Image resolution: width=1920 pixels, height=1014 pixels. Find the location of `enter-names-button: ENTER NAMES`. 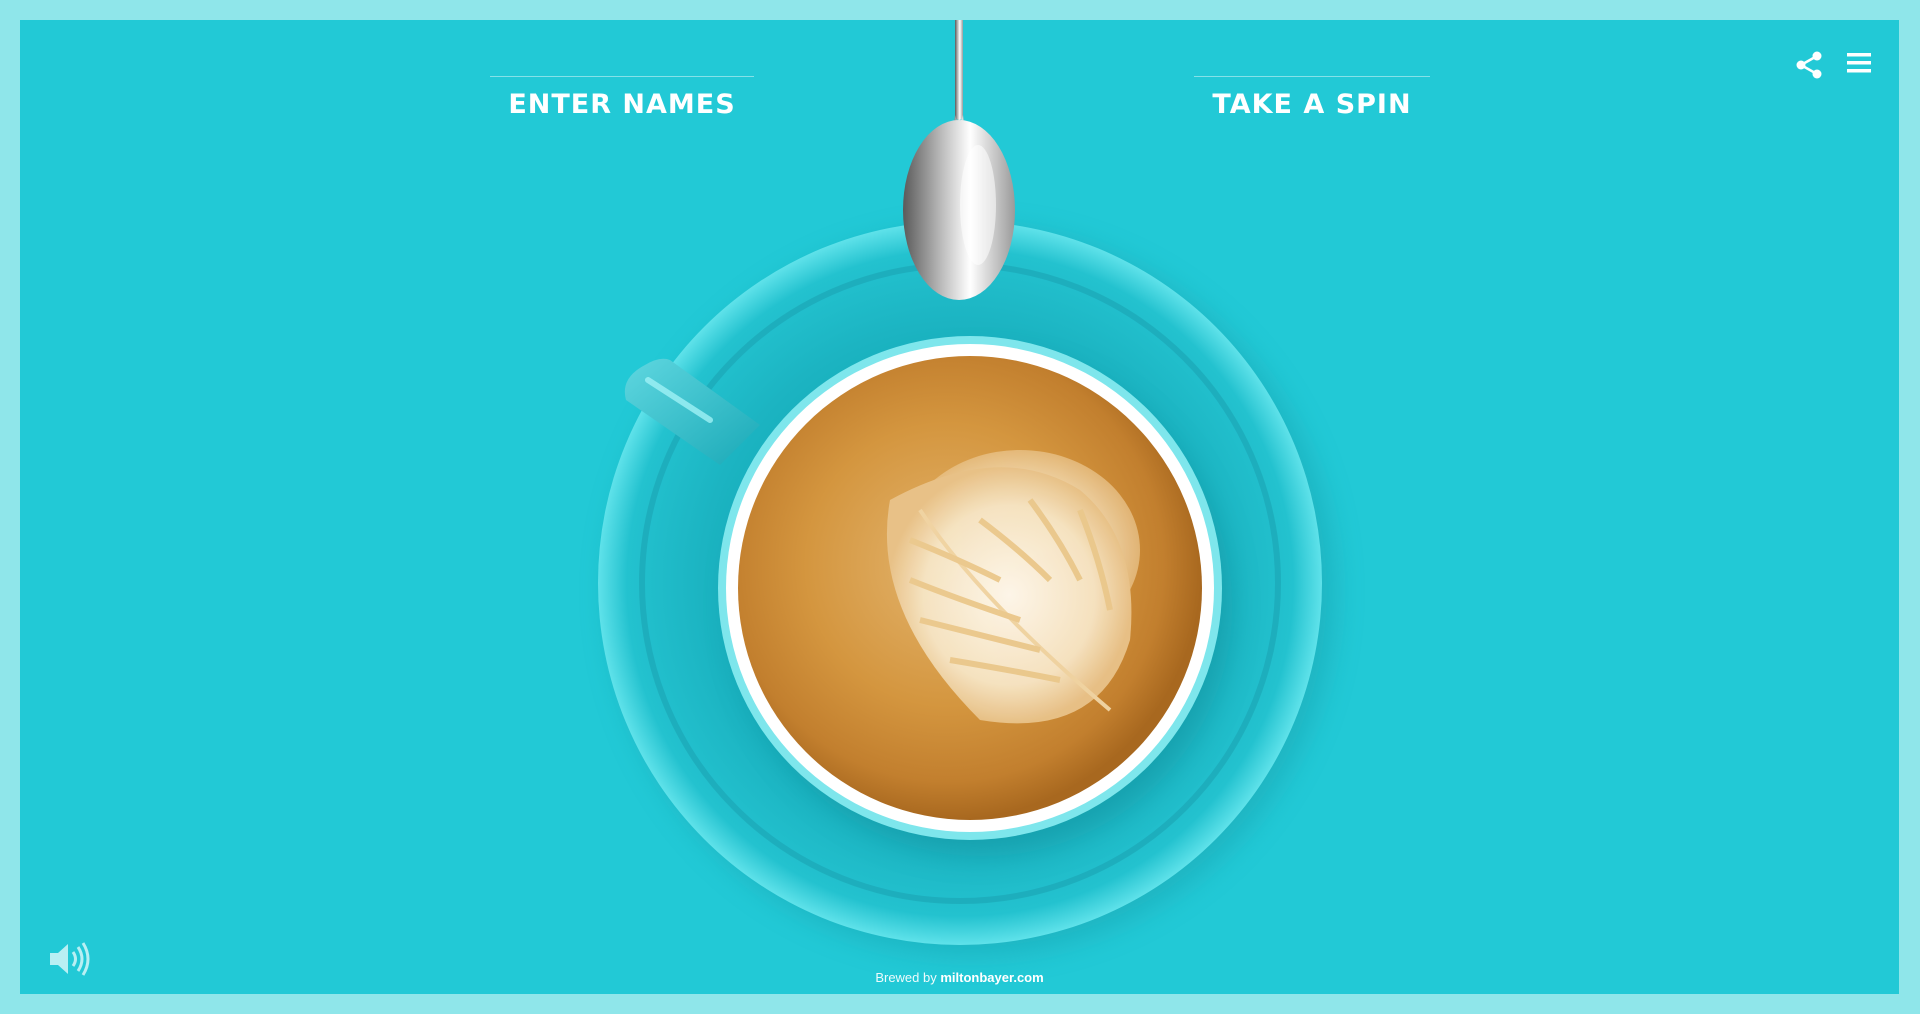

enter-names-button: ENTER NAMES is located at coordinates (622, 98).